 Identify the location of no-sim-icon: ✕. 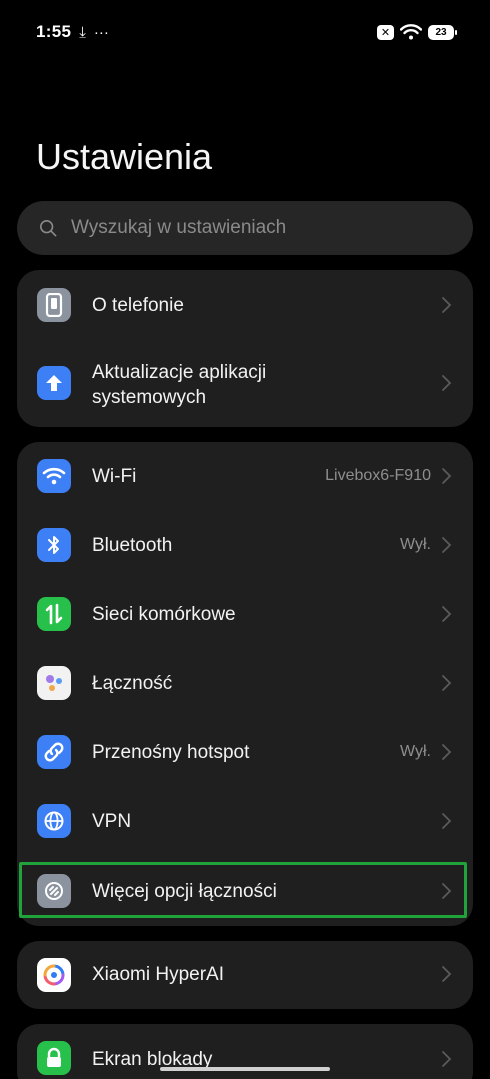
(385, 32).